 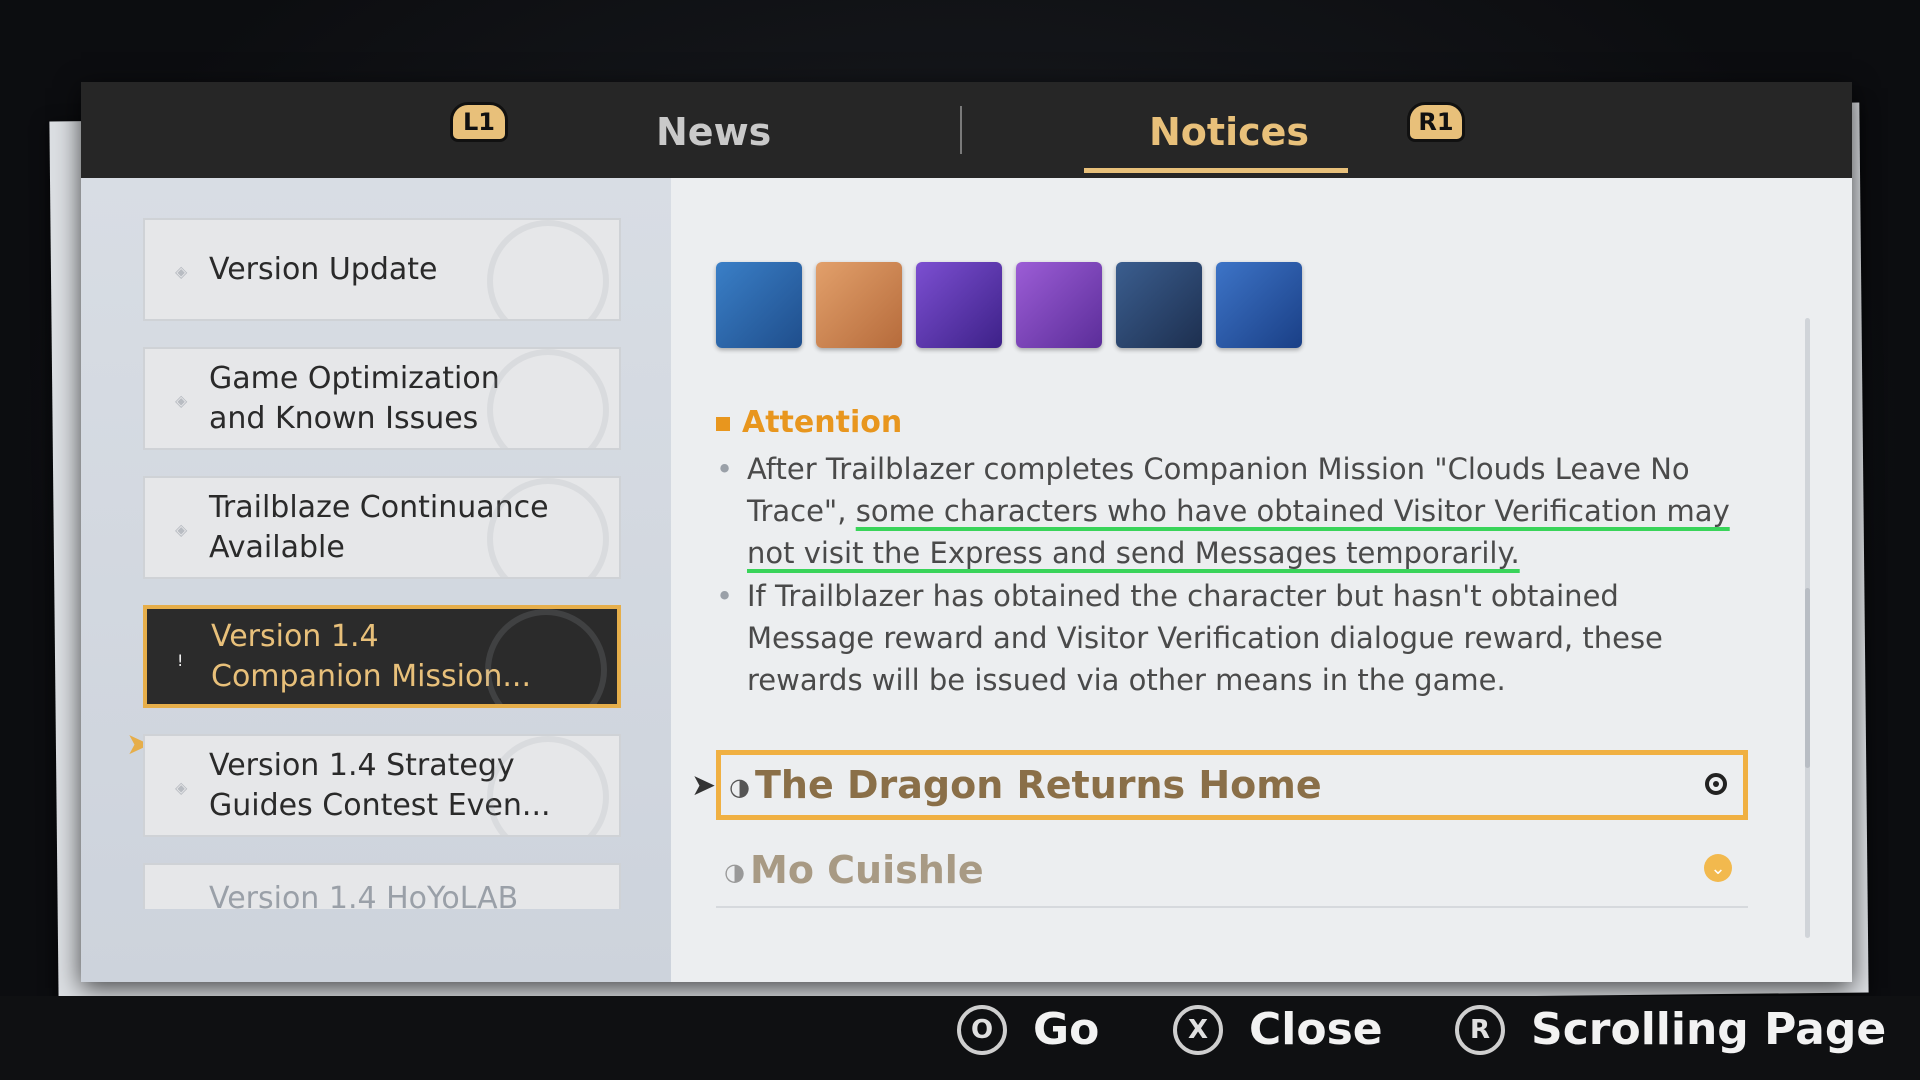 I want to click on l1-button-icon: L1, so click(x=479, y=122).